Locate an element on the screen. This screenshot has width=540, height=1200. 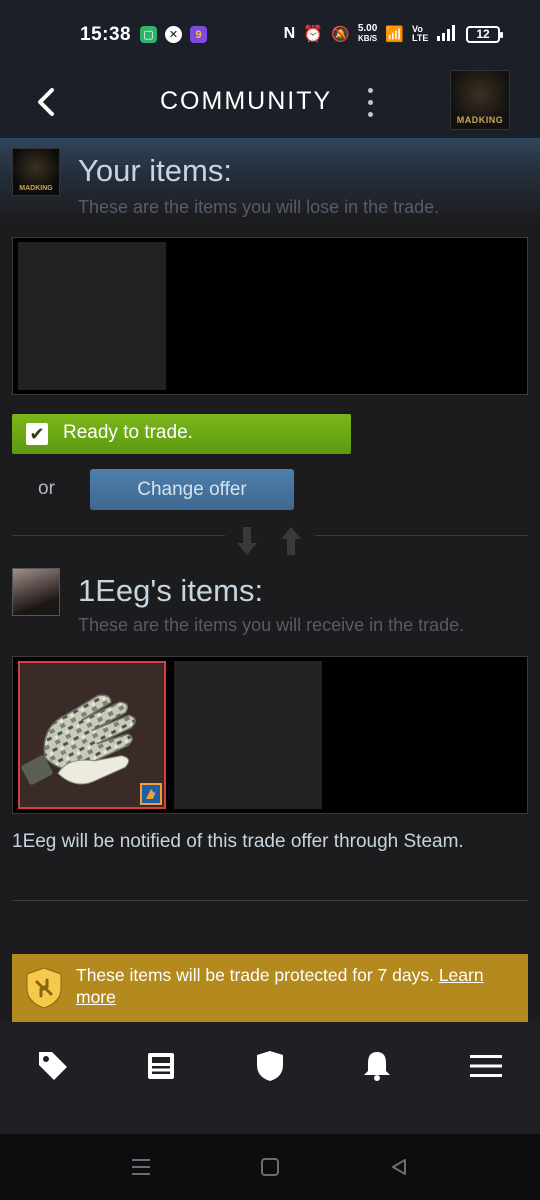
home-button is located at coordinates (270, 1167).